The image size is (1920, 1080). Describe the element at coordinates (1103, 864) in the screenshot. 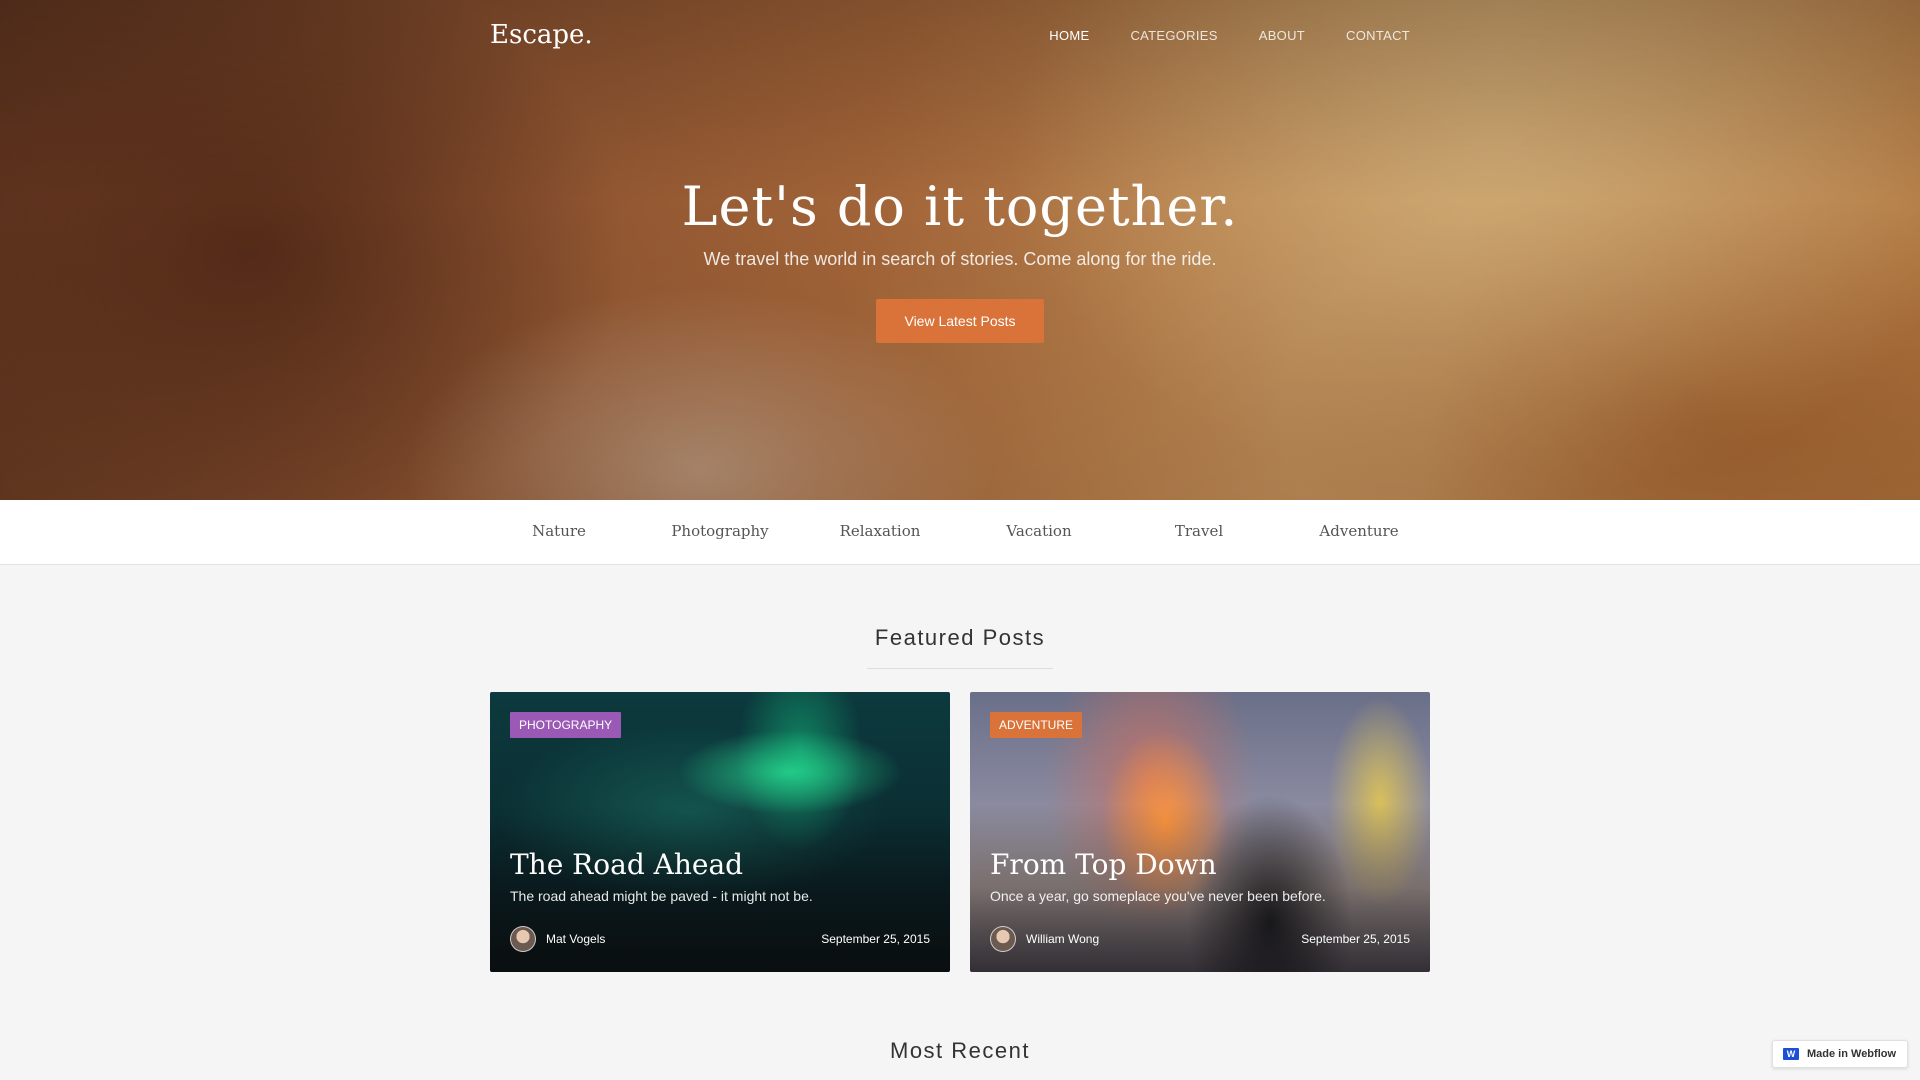

I see `post-title: From Top Down` at that location.